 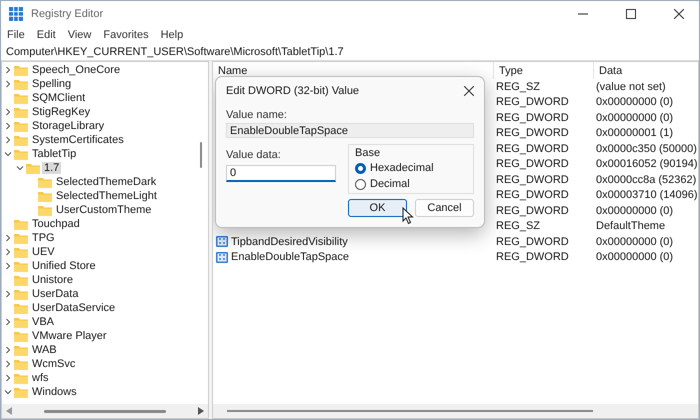 I want to click on tree-item: SQMClient, so click(x=59, y=98).